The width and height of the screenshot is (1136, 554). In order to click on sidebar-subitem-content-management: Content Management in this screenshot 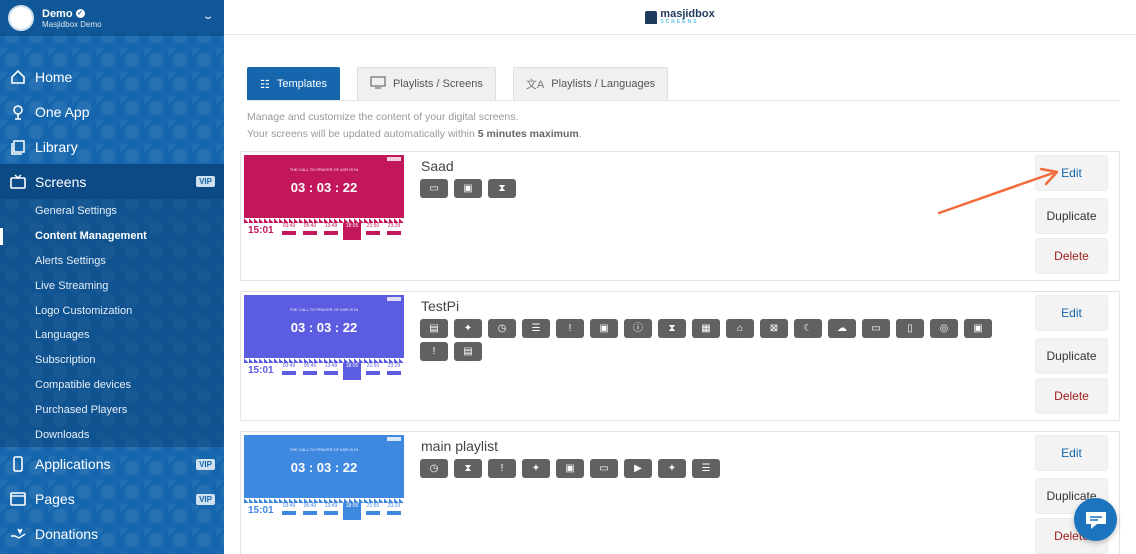, I will do `click(112, 236)`.